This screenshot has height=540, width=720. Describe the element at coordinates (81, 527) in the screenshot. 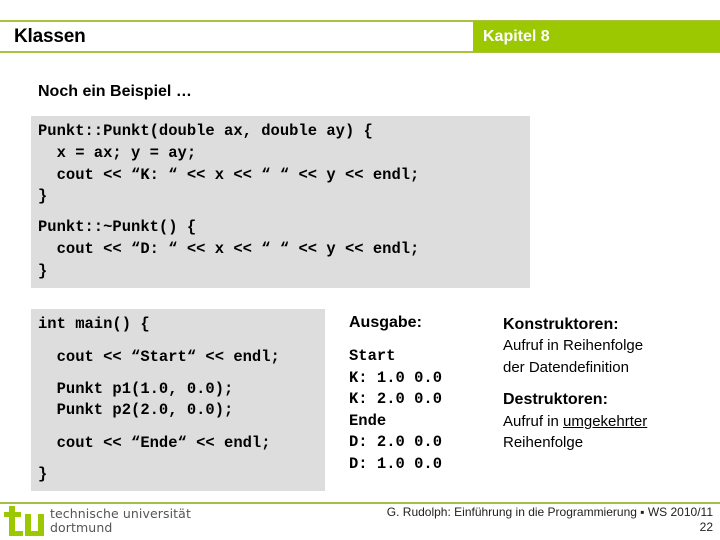

I see `university-line-2: dortmund` at that location.